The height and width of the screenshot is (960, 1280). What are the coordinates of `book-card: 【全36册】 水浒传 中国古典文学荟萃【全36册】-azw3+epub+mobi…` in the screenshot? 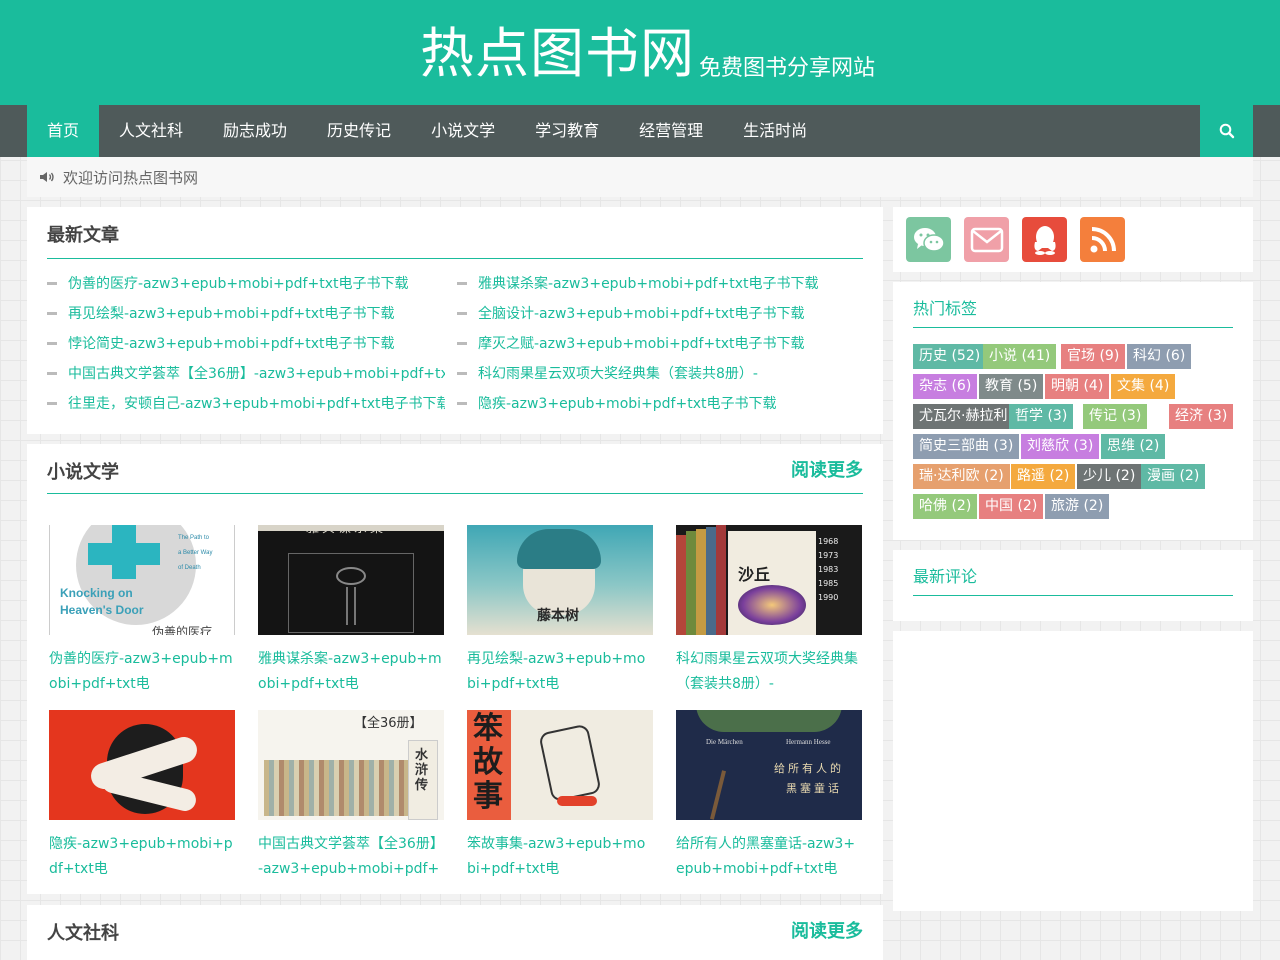 It's located at (351, 796).